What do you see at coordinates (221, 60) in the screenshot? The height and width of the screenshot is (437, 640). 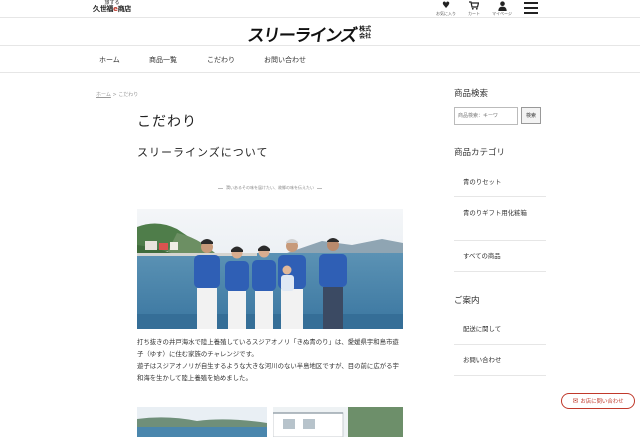 I see `nav-kodawari: こだわり` at bounding box center [221, 60].